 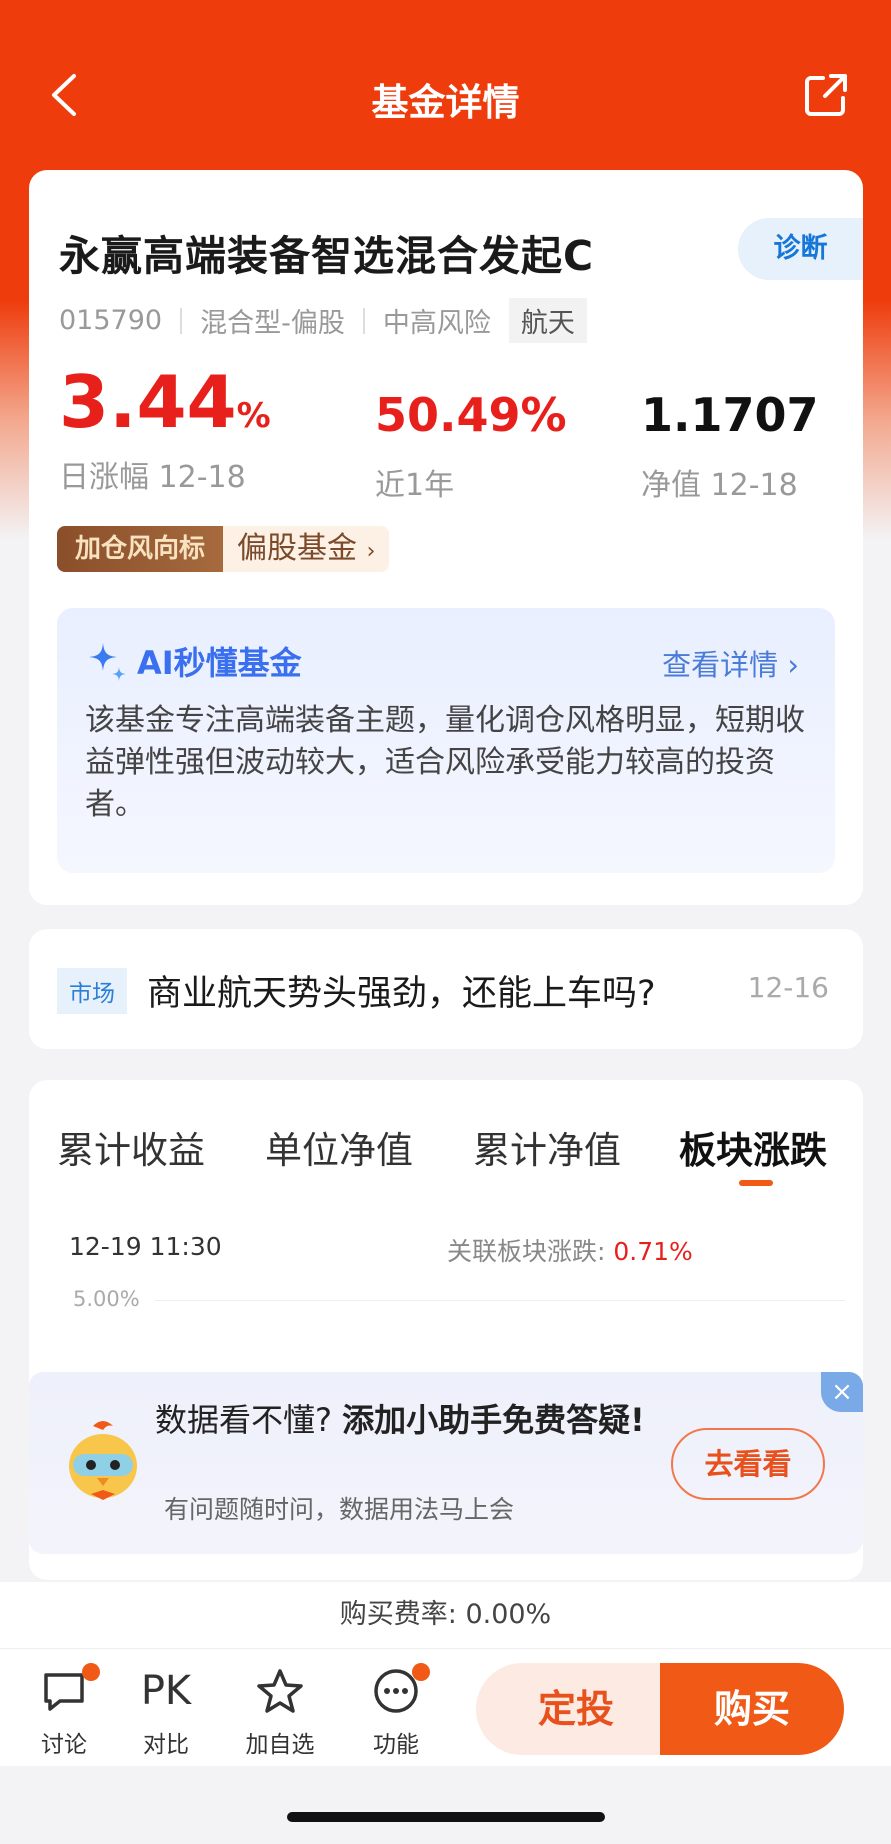 What do you see at coordinates (446, 1463) in the screenshot?
I see `helper-popup: × 数据看不懂? 添加小助手免费答疑! 有问题随时问，数据用法马上会 去看看` at bounding box center [446, 1463].